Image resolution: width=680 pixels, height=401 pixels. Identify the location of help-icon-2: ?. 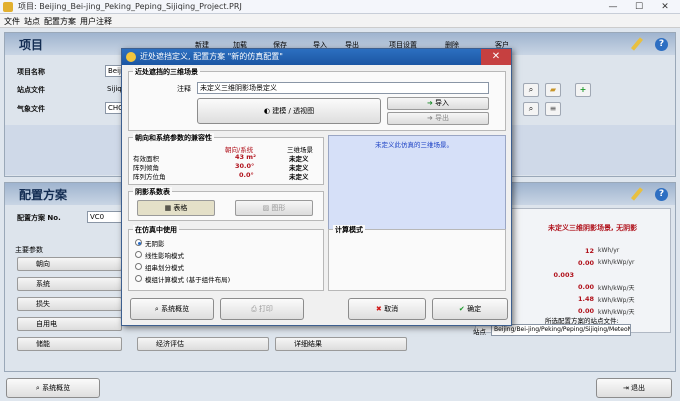
(661, 194).